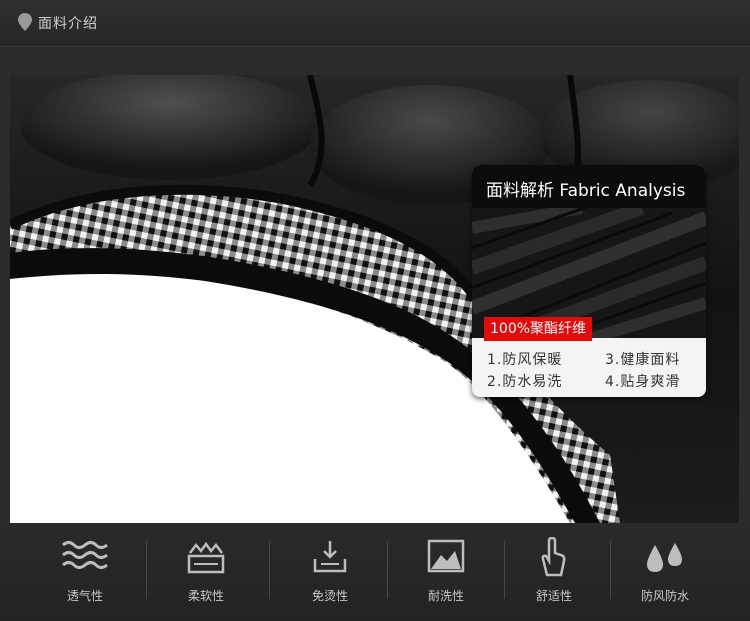 The image size is (750, 621). What do you see at coordinates (68, 24) in the screenshot?
I see `section-title: 面料介绍` at bounding box center [68, 24].